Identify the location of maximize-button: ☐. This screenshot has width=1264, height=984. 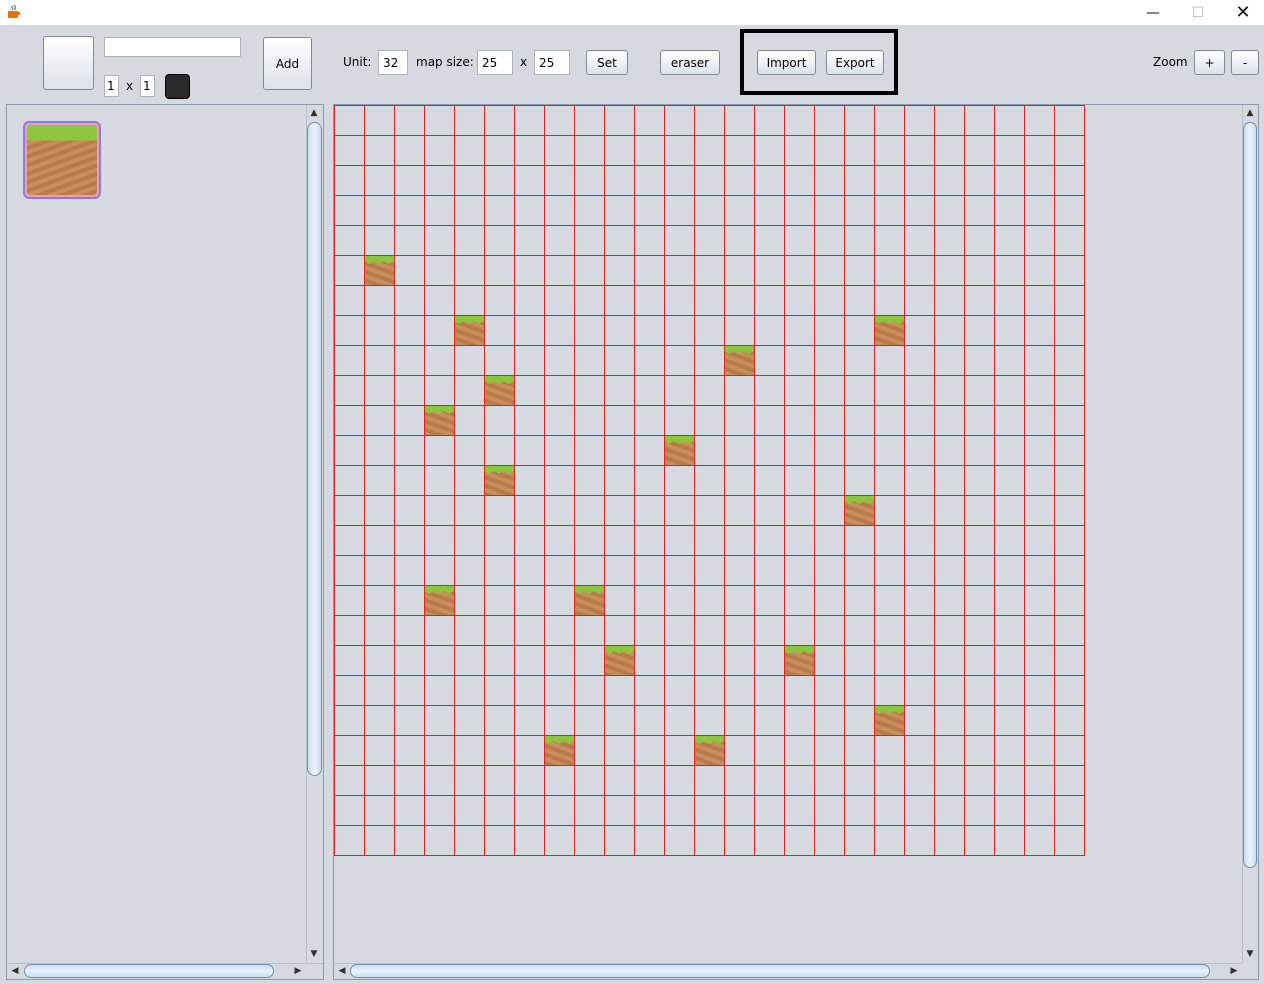
(1198, 12).